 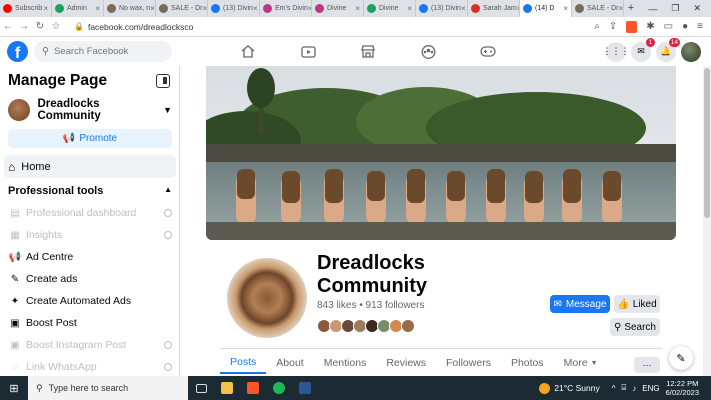 What do you see at coordinates (334, 27) in the screenshot?
I see `url-field: 🔒 facebook.com/dreadlocksco` at bounding box center [334, 27].